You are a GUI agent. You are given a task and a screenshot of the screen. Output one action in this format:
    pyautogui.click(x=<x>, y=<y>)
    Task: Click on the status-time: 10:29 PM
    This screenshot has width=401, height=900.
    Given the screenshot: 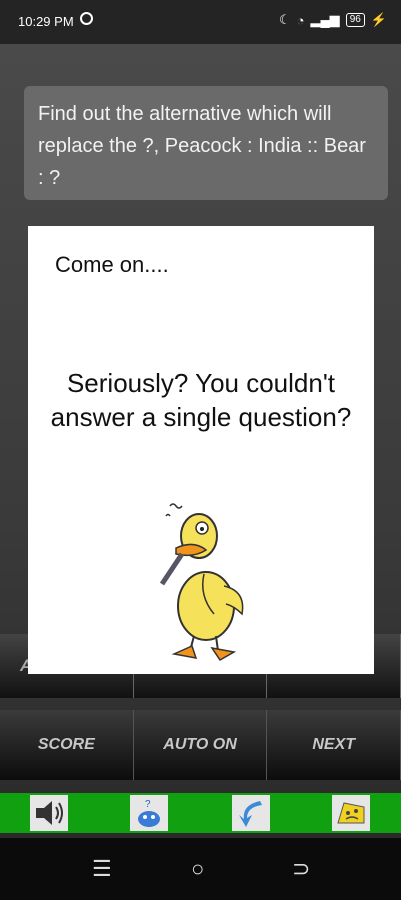 What is the action you would take?
    pyautogui.click(x=46, y=21)
    